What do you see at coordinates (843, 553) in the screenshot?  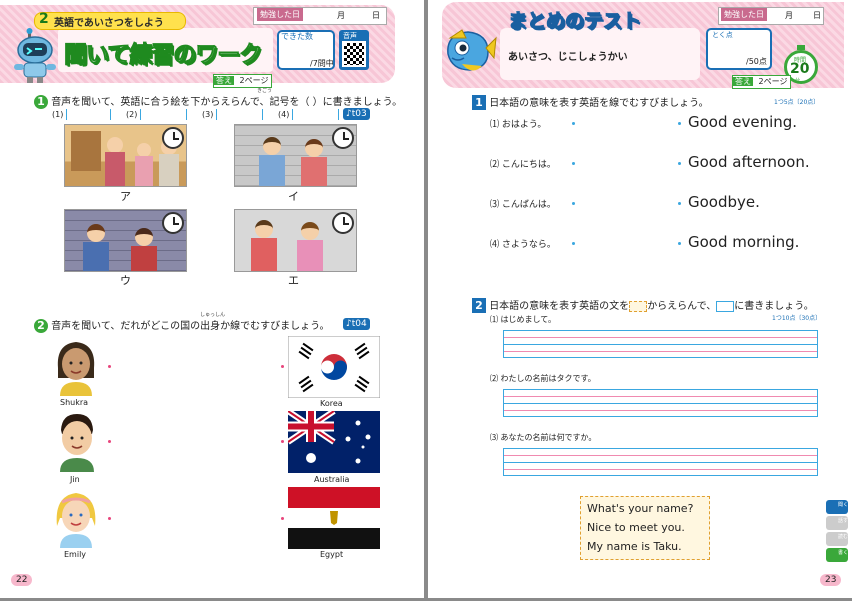 I see `side-tab-write-label: 書く` at bounding box center [843, 553].